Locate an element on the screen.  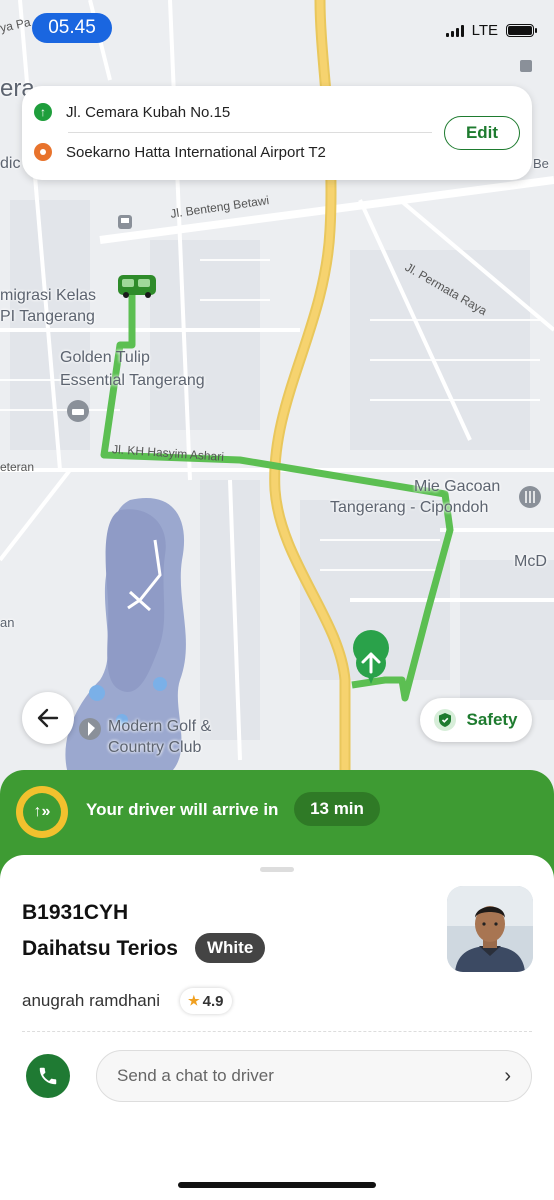
restaurant-pin-icon is located at coordinates (530, 497).